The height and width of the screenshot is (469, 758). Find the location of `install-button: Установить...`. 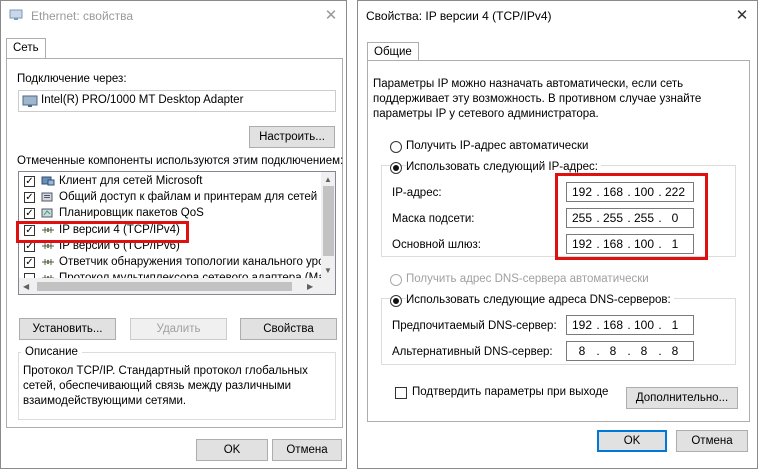

install-button: Установить... is located at coordinates (67, 329).